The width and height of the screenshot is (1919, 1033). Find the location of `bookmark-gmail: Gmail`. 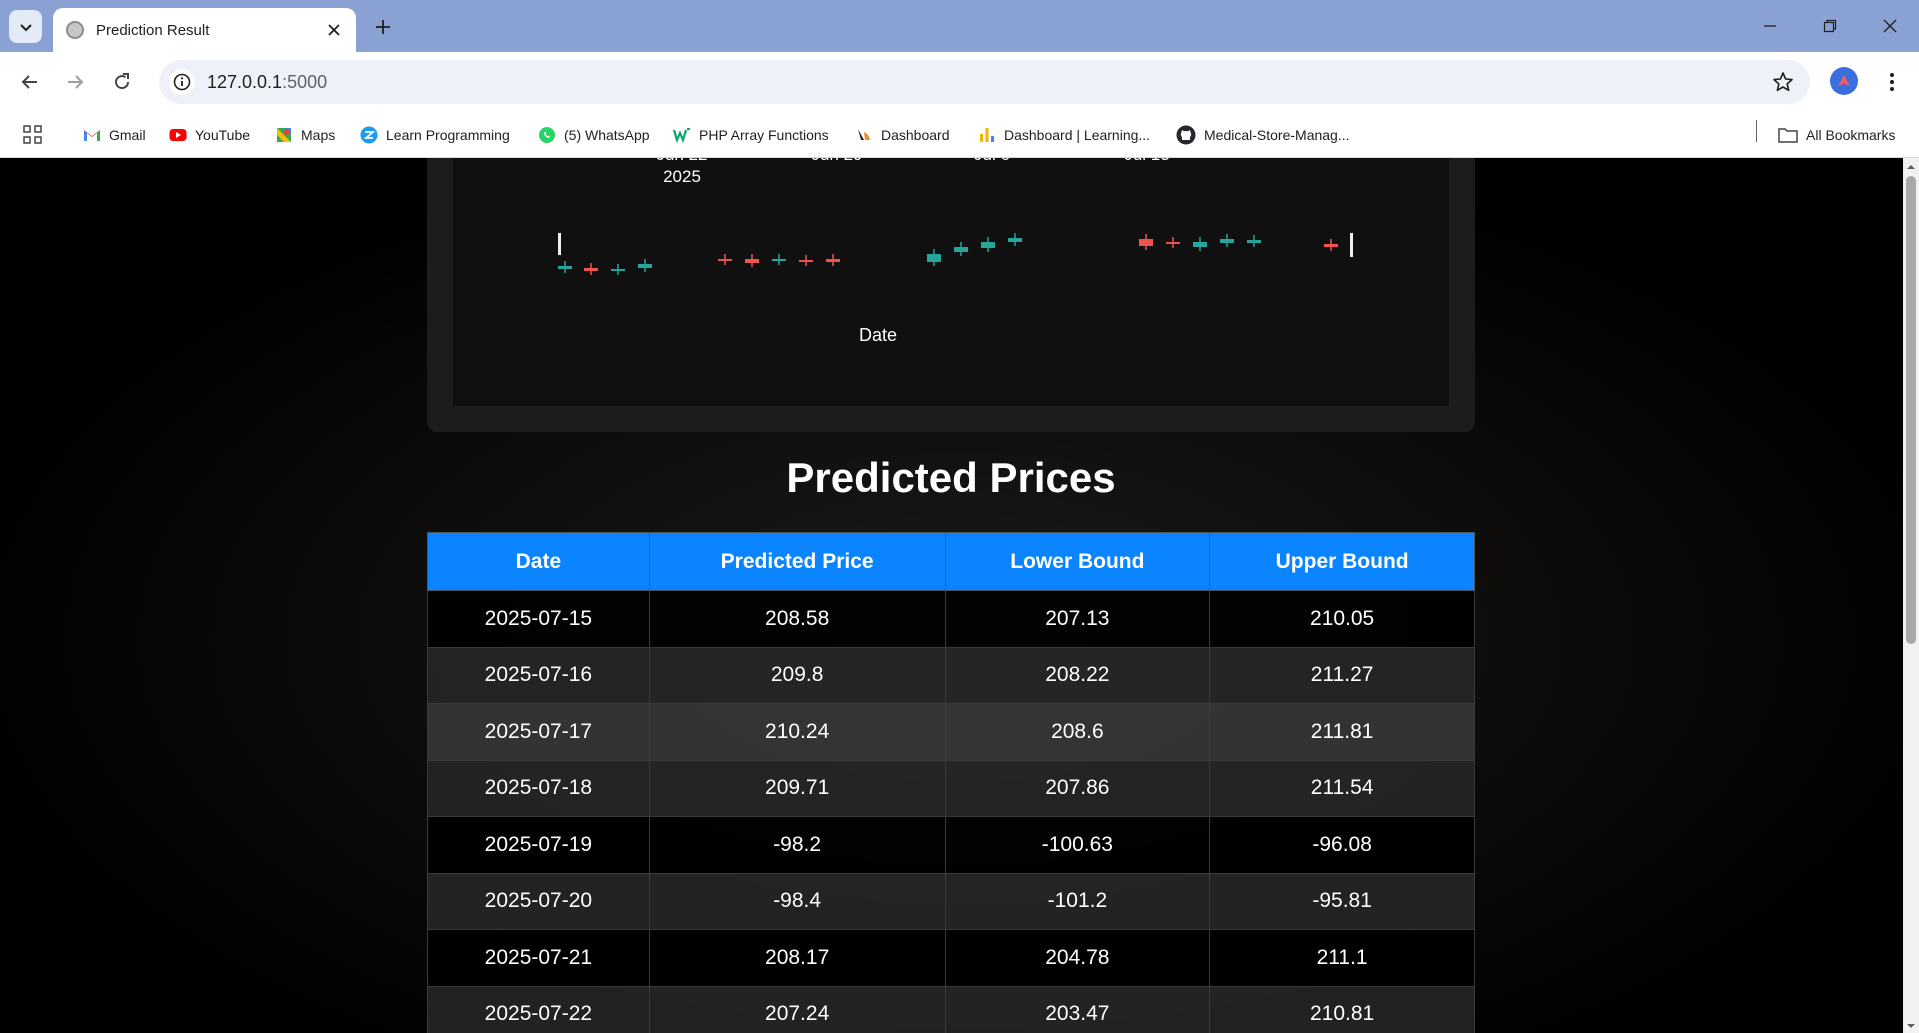

bookmark-gmail: Gmail is located at coordinates (114, 135).